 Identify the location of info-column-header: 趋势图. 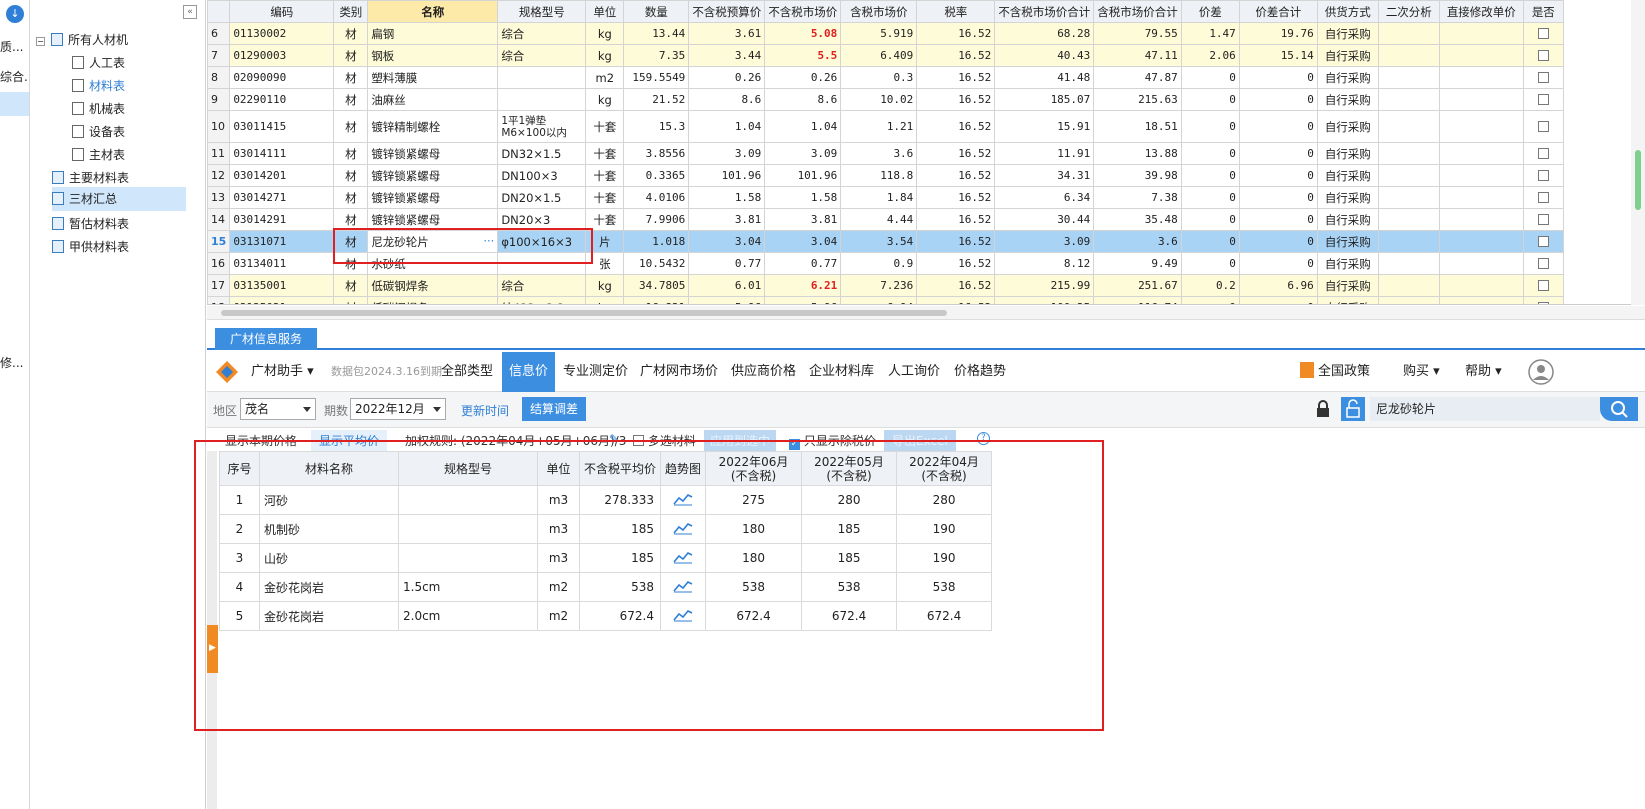
(683, 468).